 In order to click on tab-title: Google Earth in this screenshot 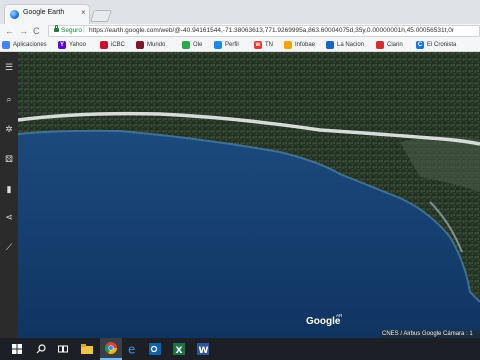, I will do `click(44, 12)`.